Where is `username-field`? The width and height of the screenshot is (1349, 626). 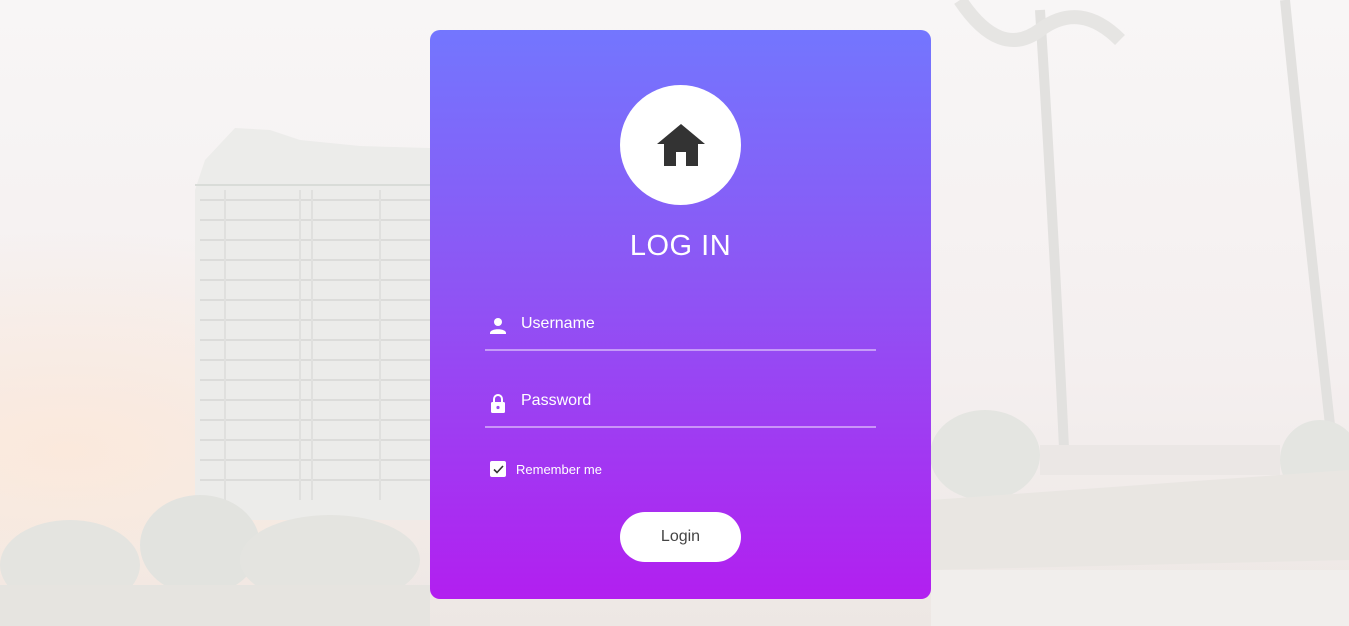
username-field is located at coordinates (680, 327).